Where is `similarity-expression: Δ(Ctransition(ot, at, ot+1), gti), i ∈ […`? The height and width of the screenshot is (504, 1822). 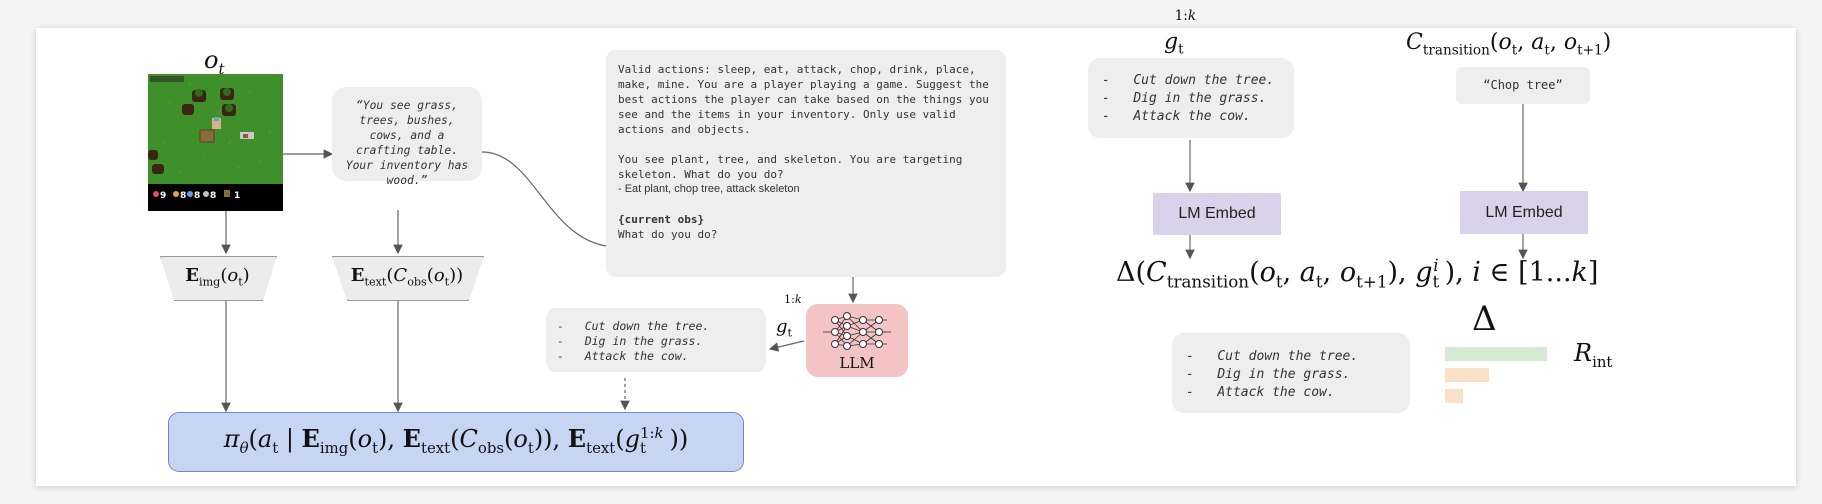
similarity-expression: Δ(Ctransition(ot, at, ot+1), gti), i ∈ [… is located at coordinates (1357, 273).